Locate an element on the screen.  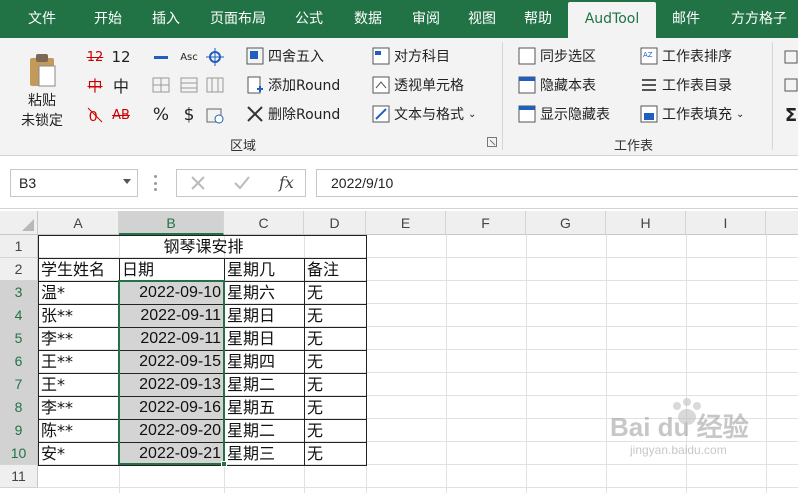
table-cell: 星期五 is located at coordinates (264, 407).